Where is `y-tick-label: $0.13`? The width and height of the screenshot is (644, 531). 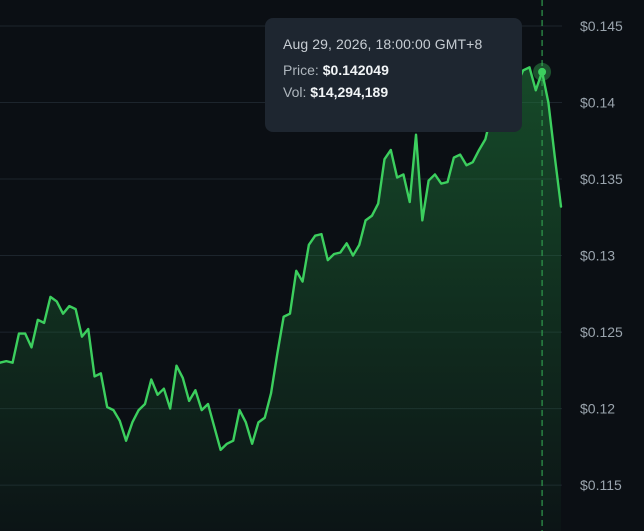 y-tick-label: $0.13 is located at coordinates (597, 256).